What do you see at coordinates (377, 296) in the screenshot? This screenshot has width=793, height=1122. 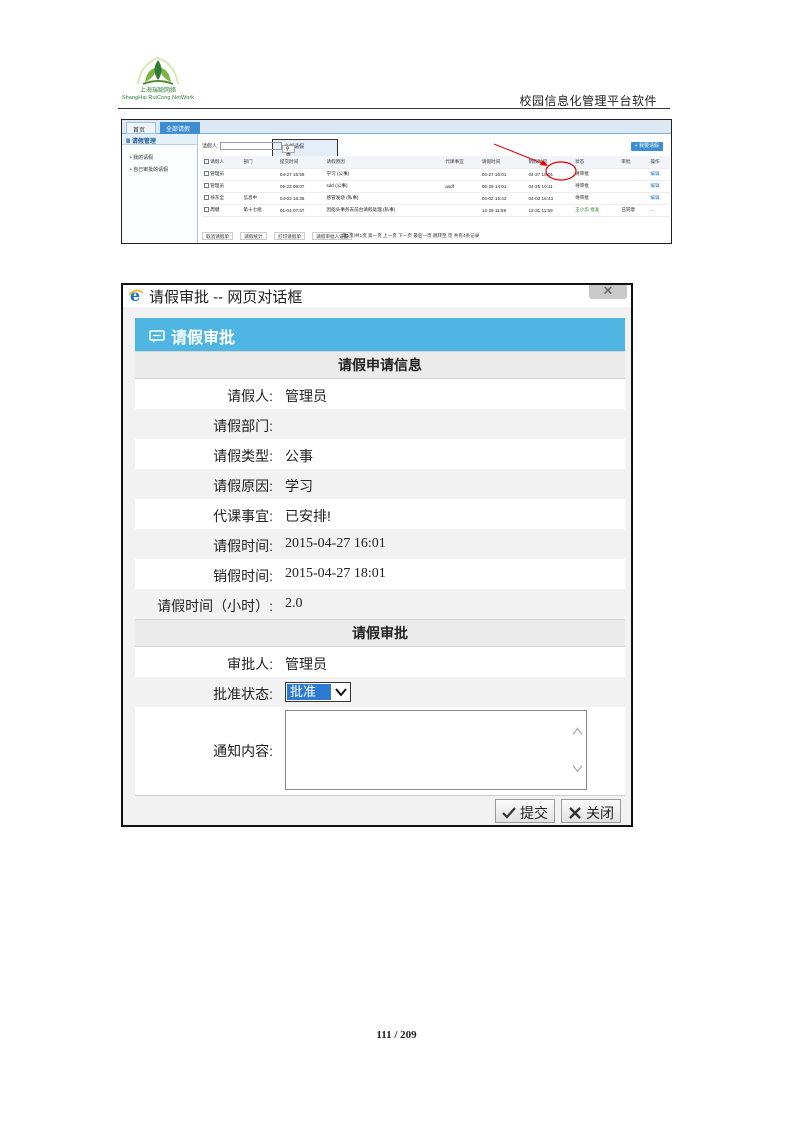 I see `dialog-titlebar: e 请假审批 -- 网页对话框 ✕` at bounding box center [377, 296].